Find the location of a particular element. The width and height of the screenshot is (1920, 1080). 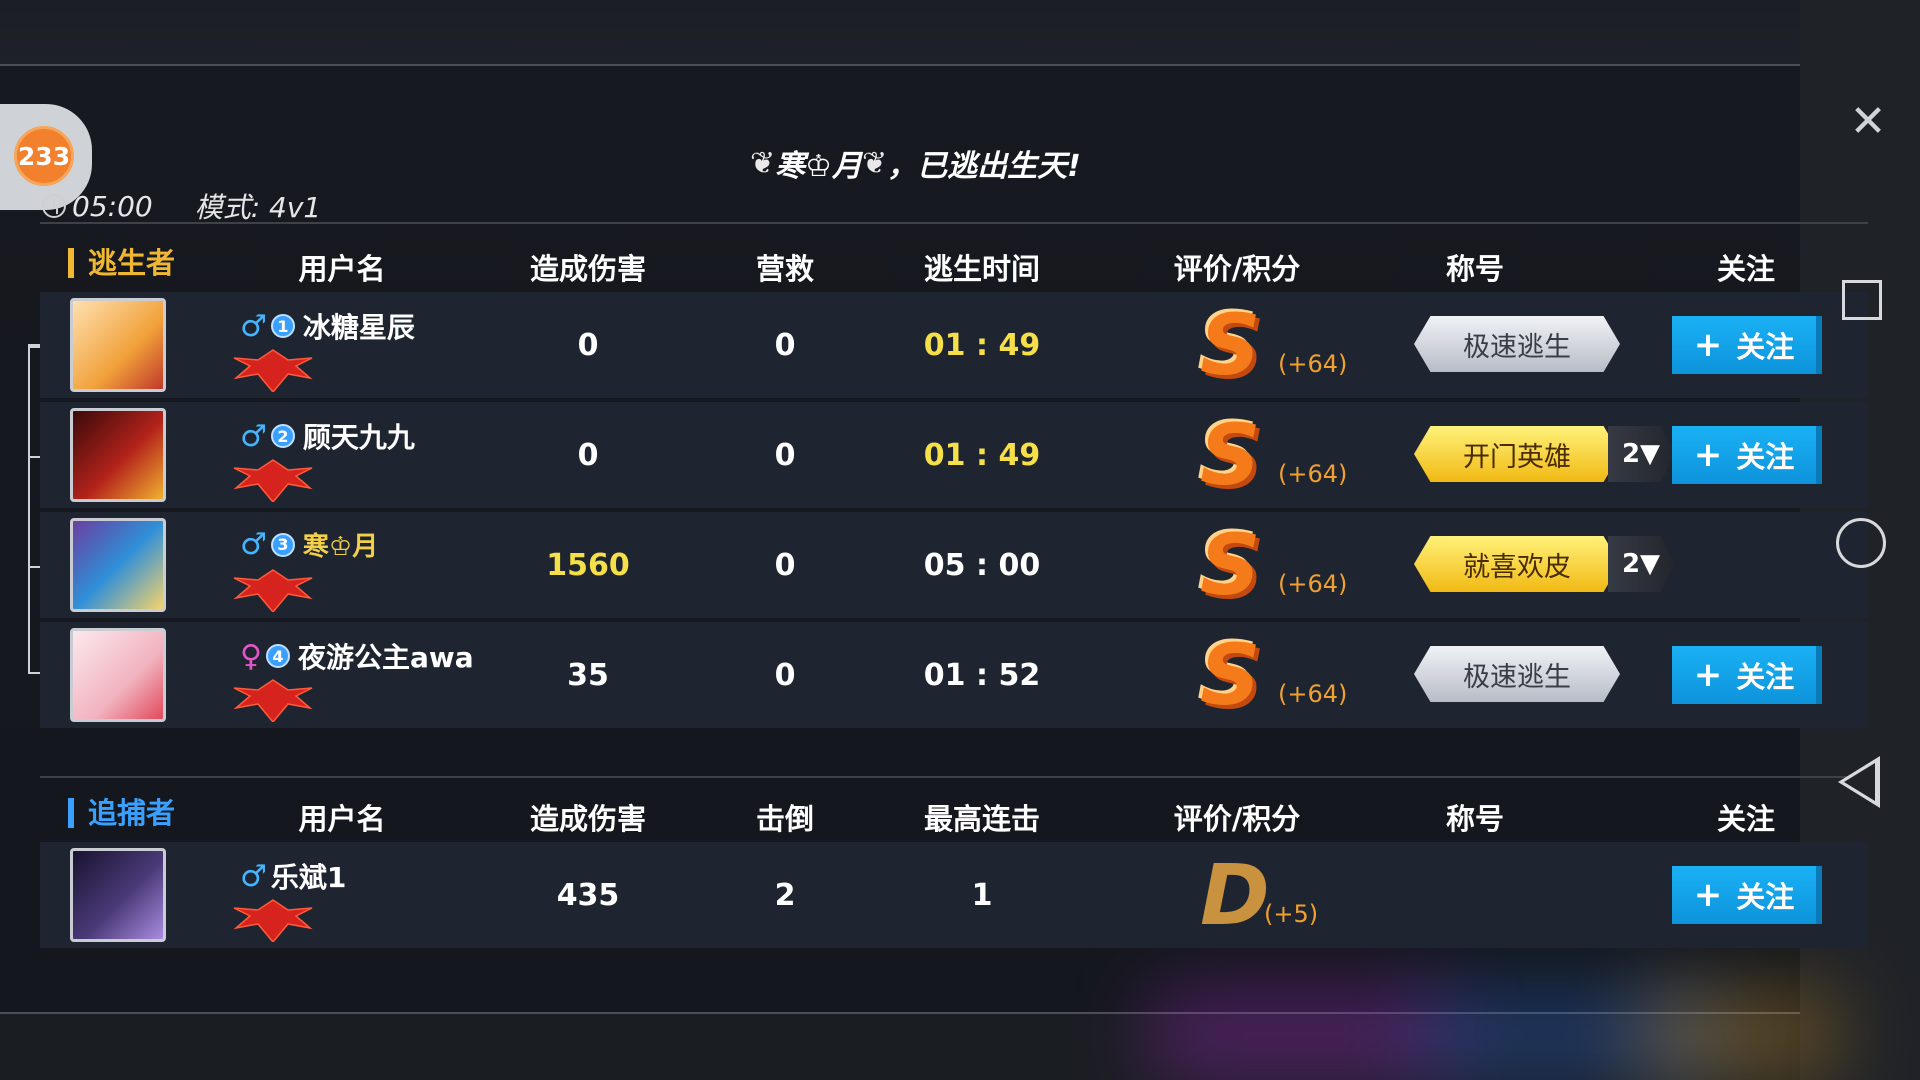

player-number-icon: 2 is located at coordinates (282, 436).